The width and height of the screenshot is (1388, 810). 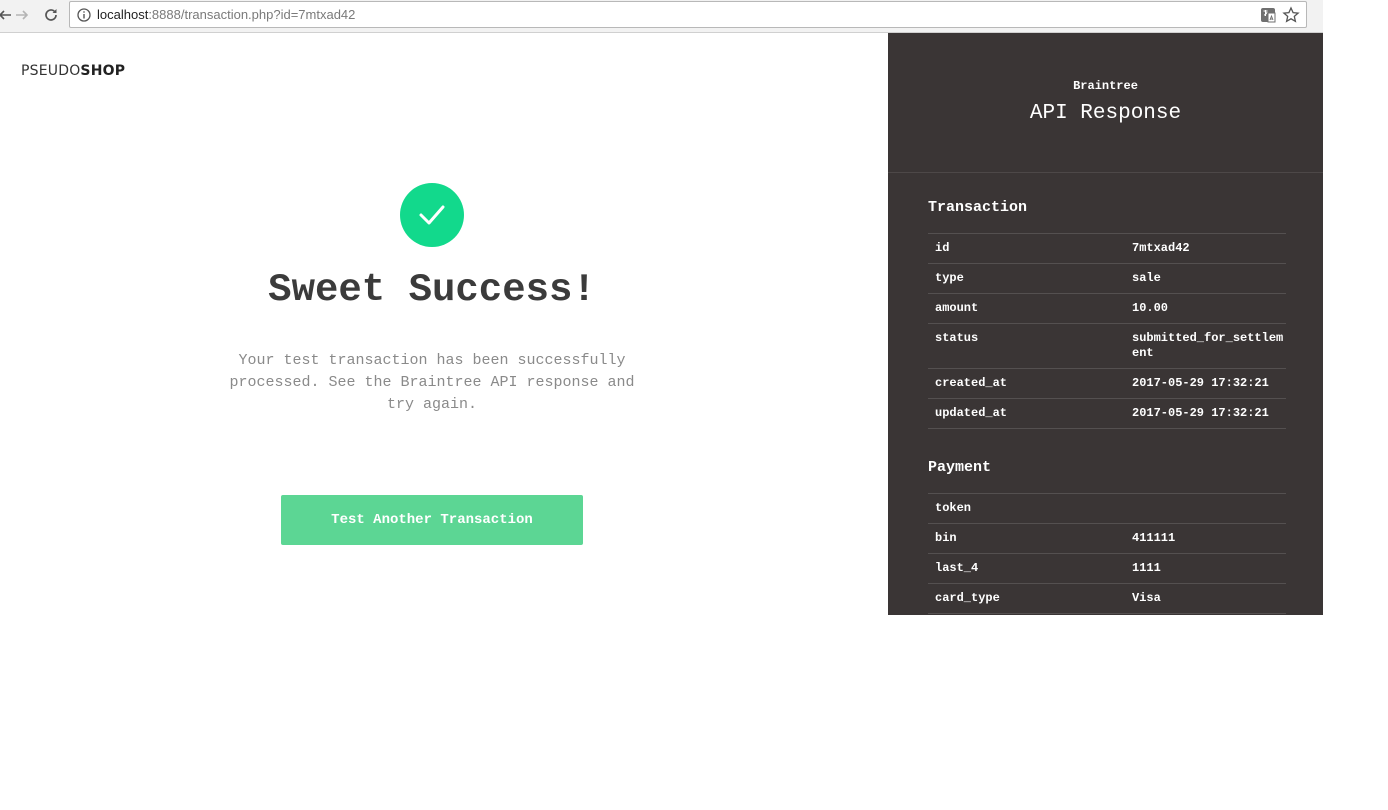 I want to click on table-row: created_at 2017-05-29 17:32:21, so click(x=1107, y=384).